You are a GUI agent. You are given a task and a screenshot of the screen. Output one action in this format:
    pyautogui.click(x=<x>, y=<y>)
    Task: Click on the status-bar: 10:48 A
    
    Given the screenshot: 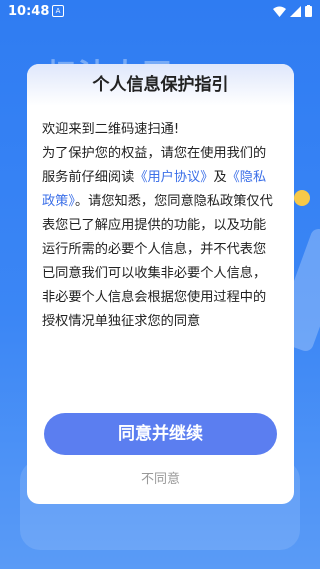 What is the action you would take?
    pyautogui.click(x=160, y=12)
    